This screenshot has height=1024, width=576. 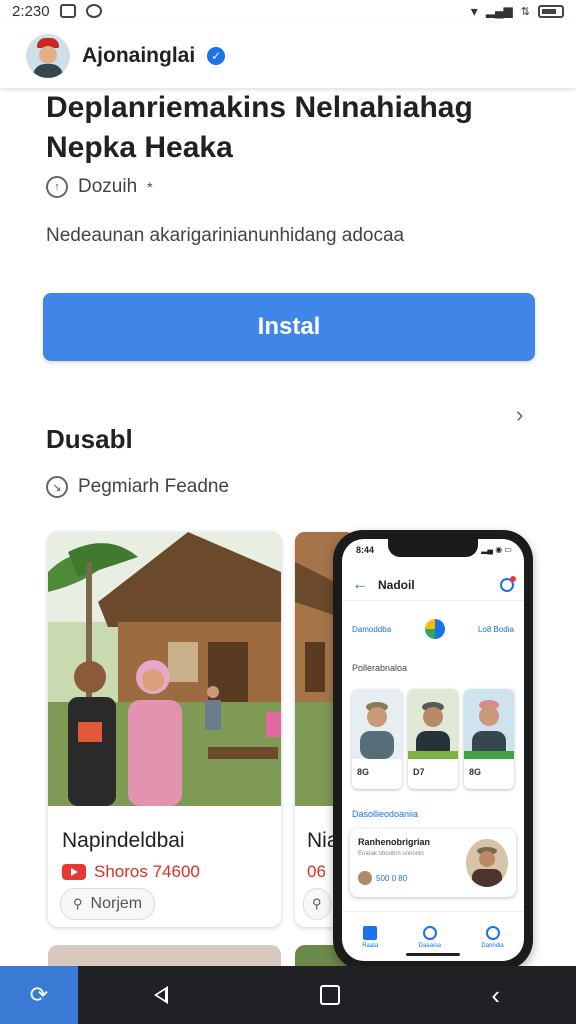 I want to click on pin-icon: ↘, so click(x=57, y=487).